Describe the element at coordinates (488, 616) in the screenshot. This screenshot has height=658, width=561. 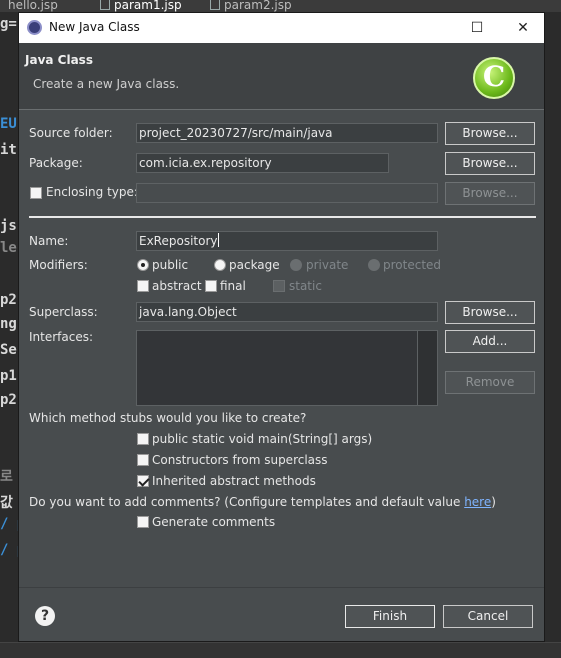
I see `cancel-button: Cancel` at that location.